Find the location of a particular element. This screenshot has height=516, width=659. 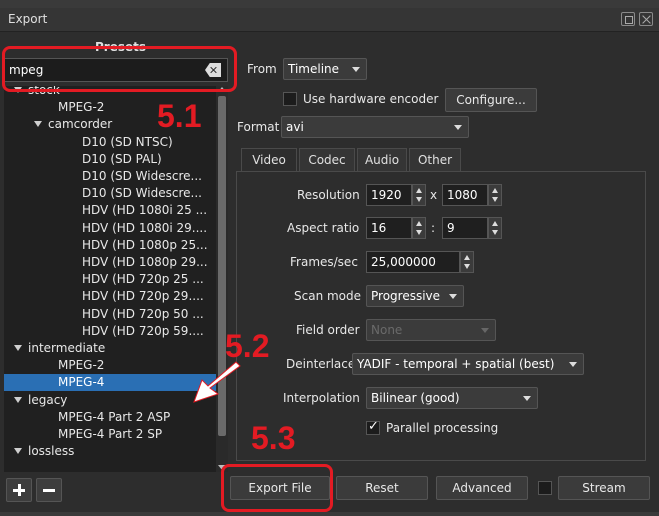

tree-item: lossless is located at coordinates (110, 451).